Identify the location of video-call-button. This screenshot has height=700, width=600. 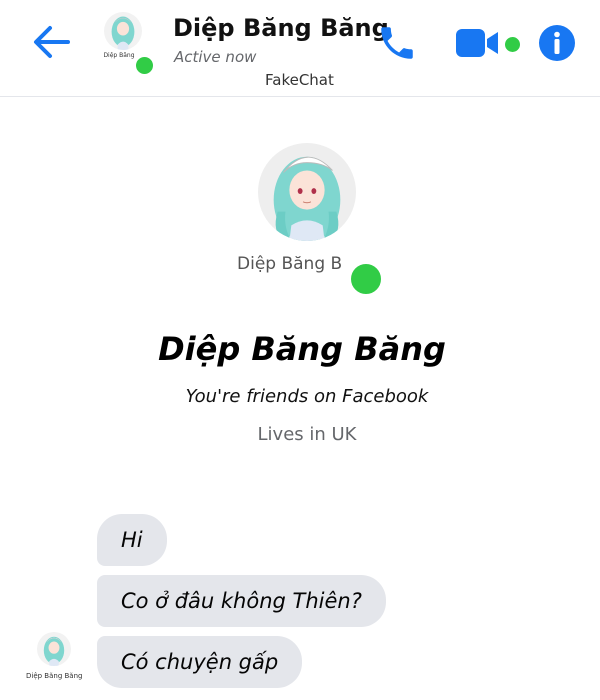
(477, 43).